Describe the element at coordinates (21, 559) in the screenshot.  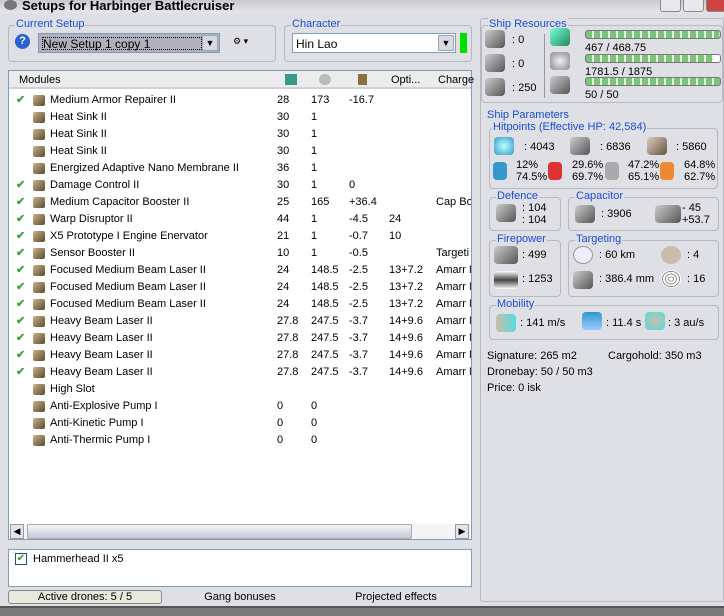
I see `drone-checkbox: ✔` at that location.